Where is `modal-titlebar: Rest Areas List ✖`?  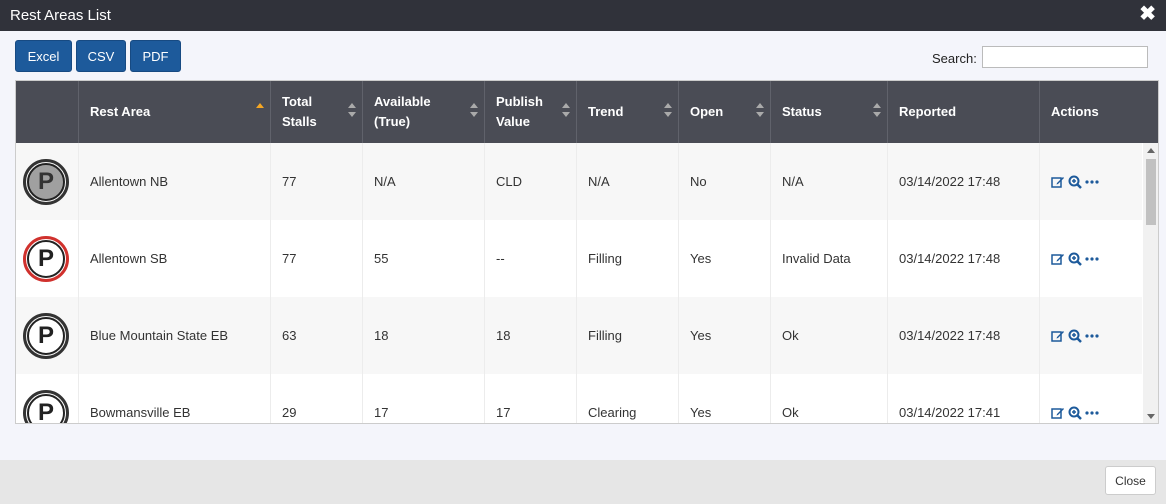
modal-titlebar: Rest Areas List ✖ is located at coordinates (583, 15).